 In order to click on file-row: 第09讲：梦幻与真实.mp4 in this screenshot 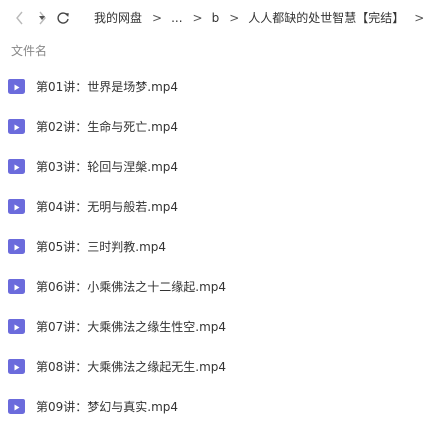, I will do `click(212, 406)`.